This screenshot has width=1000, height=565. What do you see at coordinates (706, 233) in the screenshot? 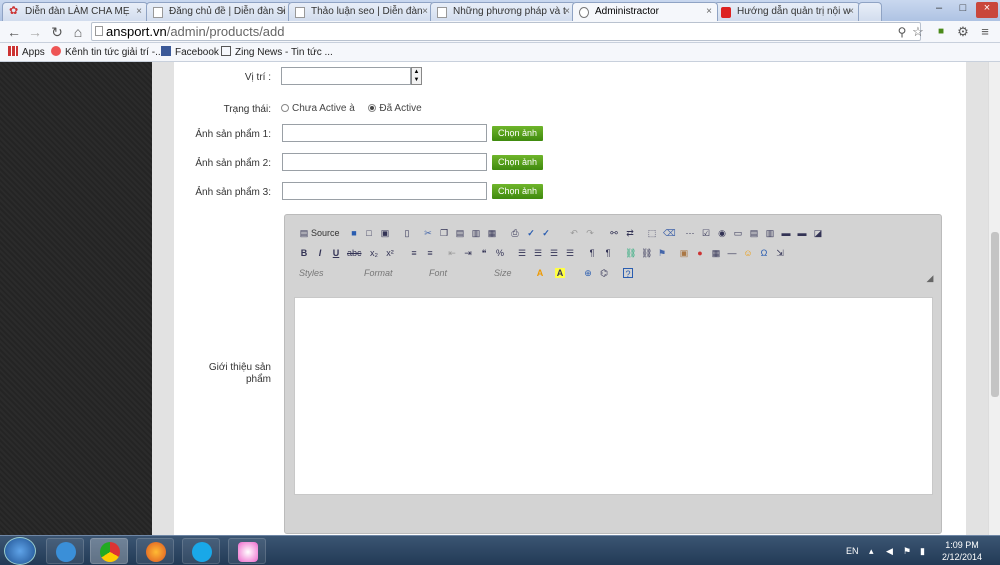
I see `checkbox-icon: ☑` at bounding box center [706, 233].